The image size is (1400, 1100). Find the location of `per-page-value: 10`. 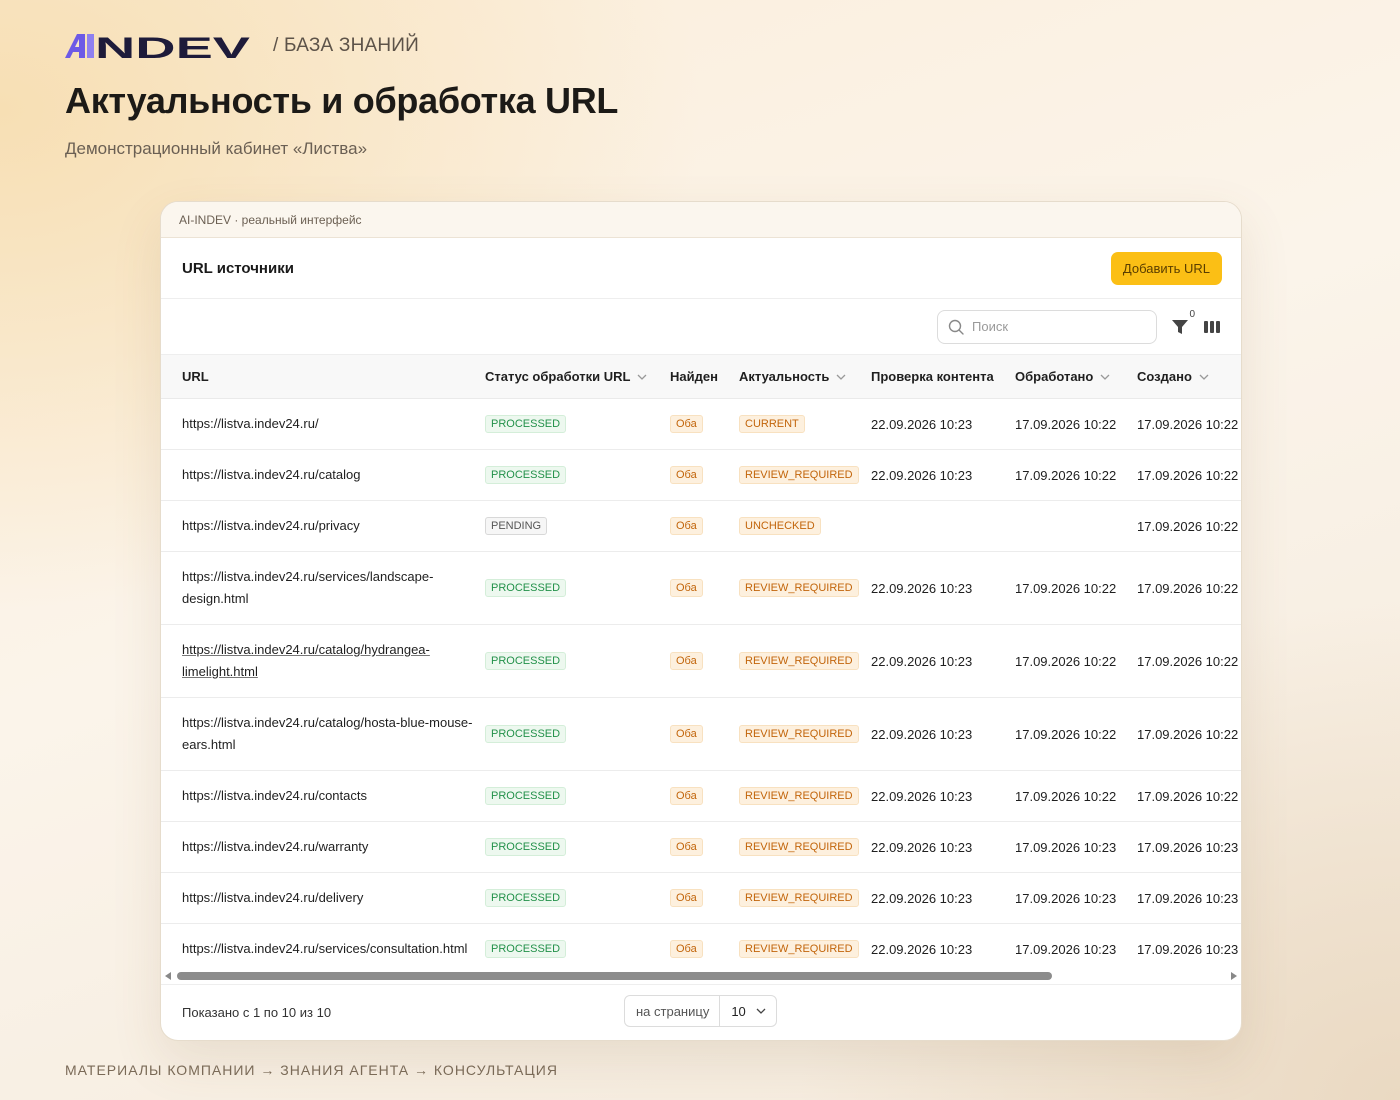

per-page-value: 10 is located at coordinates (747, 1011).